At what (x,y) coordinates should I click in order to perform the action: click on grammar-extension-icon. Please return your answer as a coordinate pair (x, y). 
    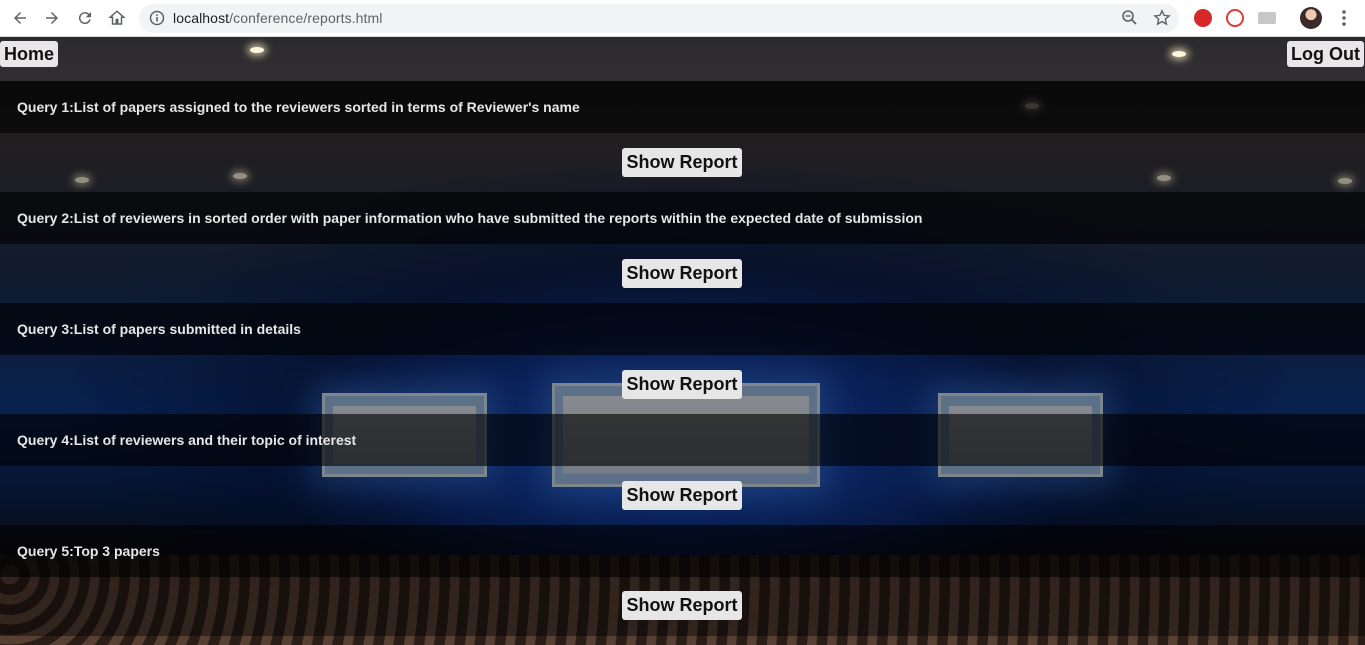
    Looking at the image, I should click on (1235, 18).